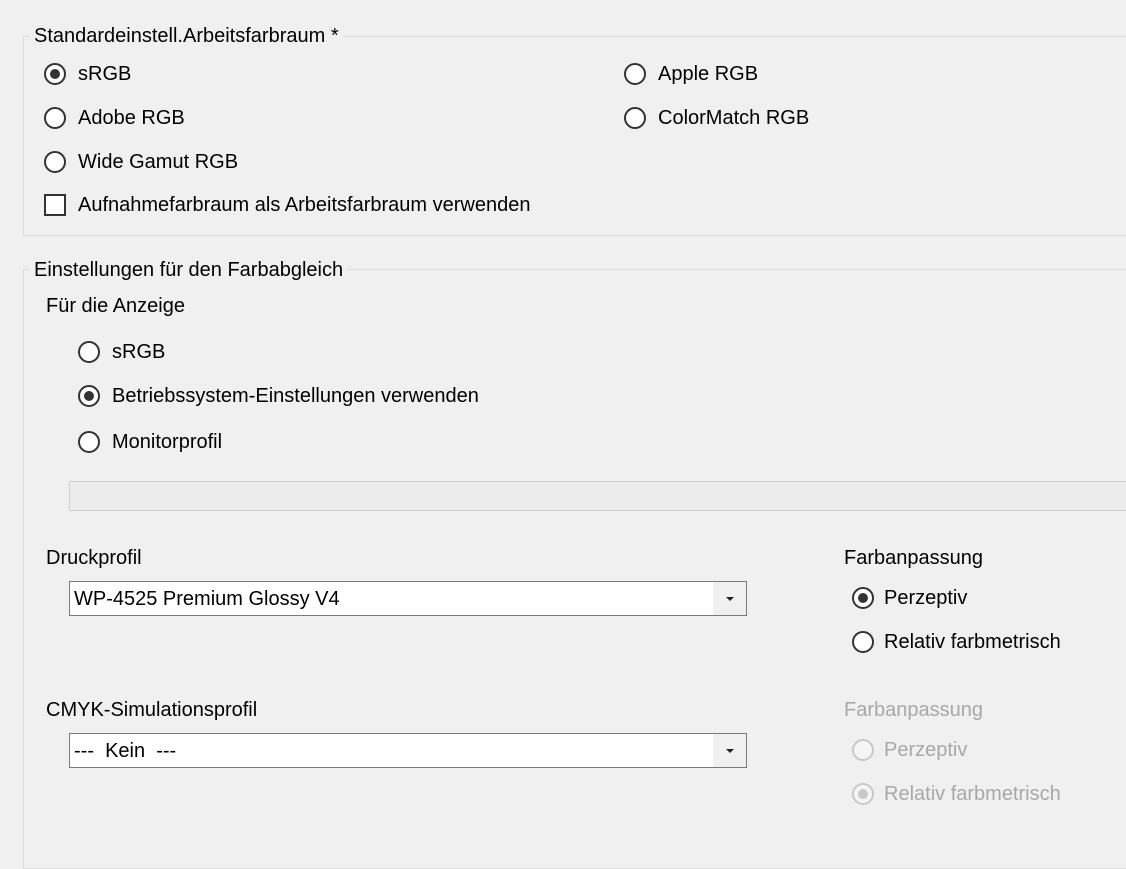 This screenshot has height=869, width=1126. I want to click on radio-print-relative-colorimetric: Relativ farbmetrisch, so click(956, 642).